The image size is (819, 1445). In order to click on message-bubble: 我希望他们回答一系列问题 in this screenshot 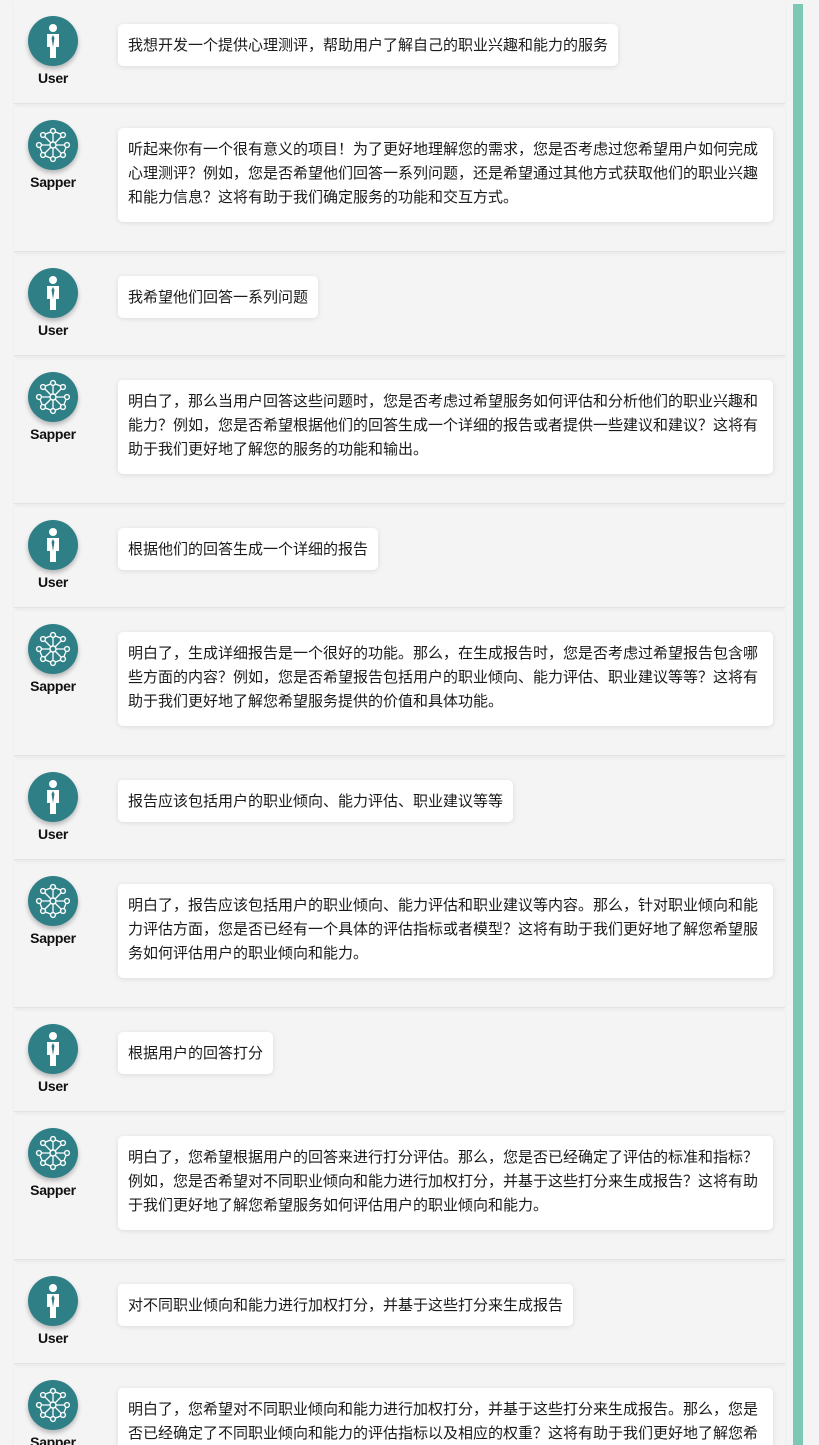, I will do `click(218, 297)`.